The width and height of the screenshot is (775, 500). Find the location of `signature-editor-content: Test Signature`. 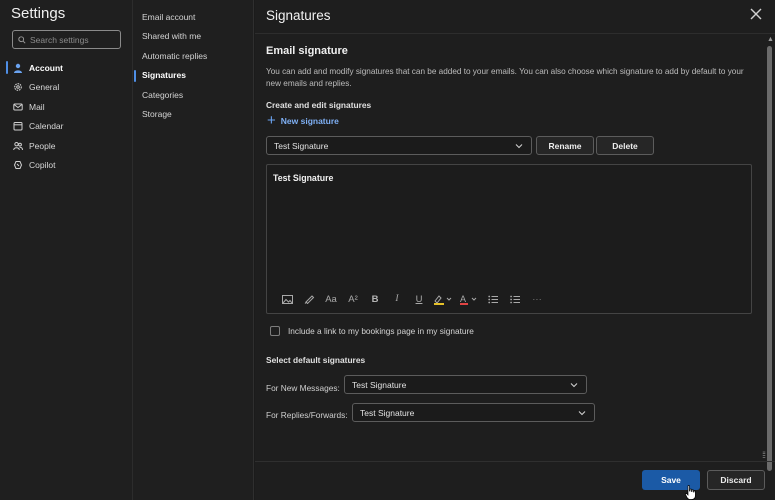

signature-editor-content: Test Signature is located at coordinates (303, 178).